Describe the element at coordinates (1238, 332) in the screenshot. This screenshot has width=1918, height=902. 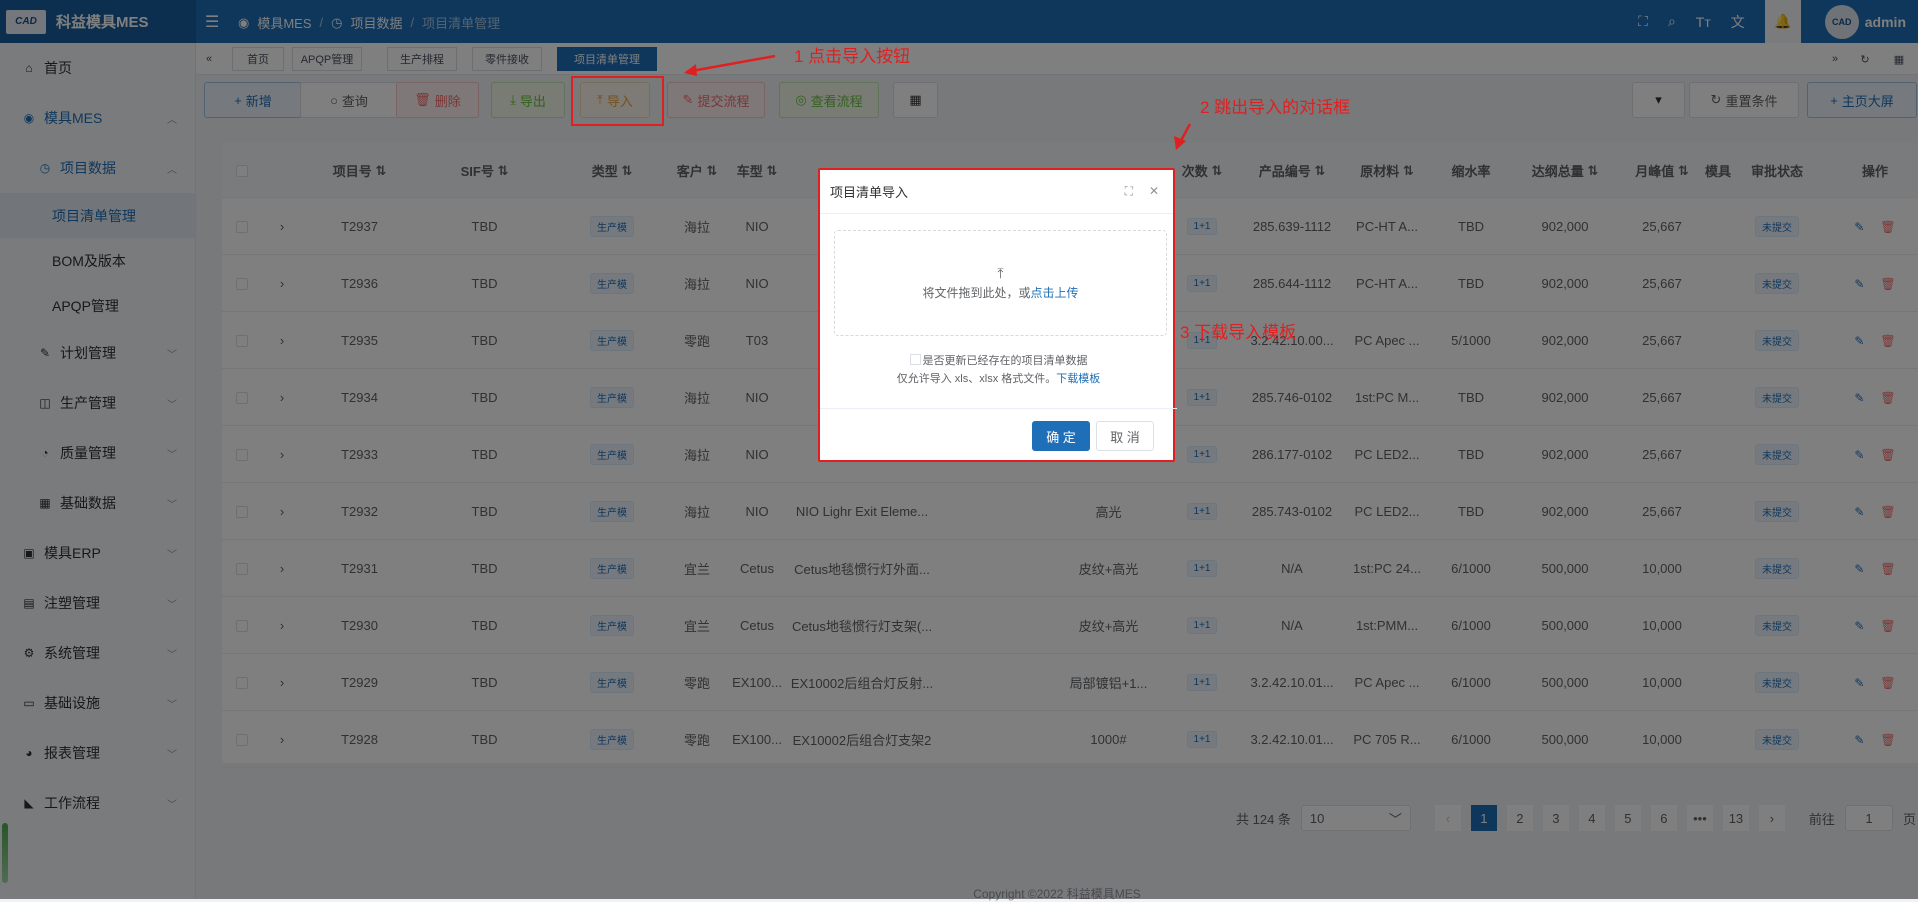
I see `annotation-3: 3 下载导入模板` at that location.